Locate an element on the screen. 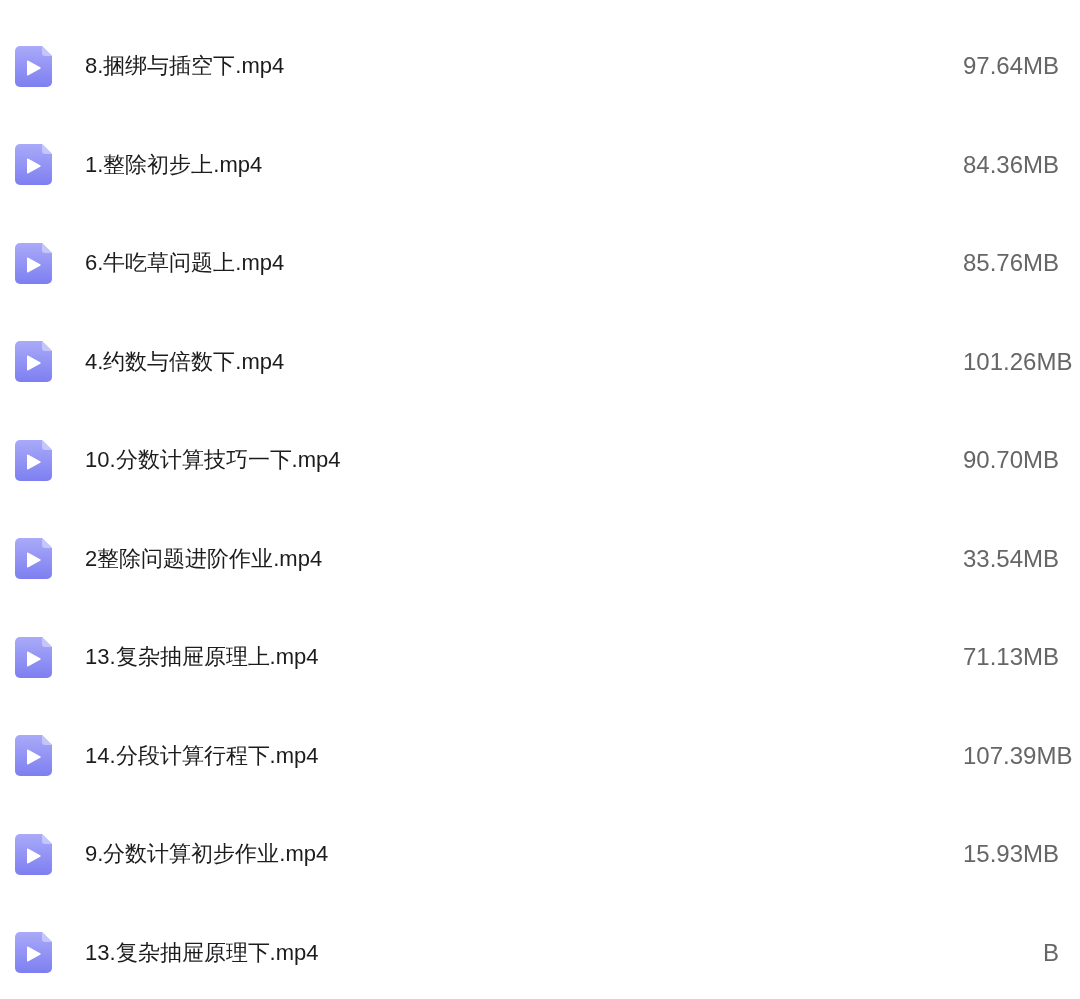 Image resolution: width=1080 pixels, height=999 pixels. file-size: 85.76MB is located at coordinates (1011, 263).